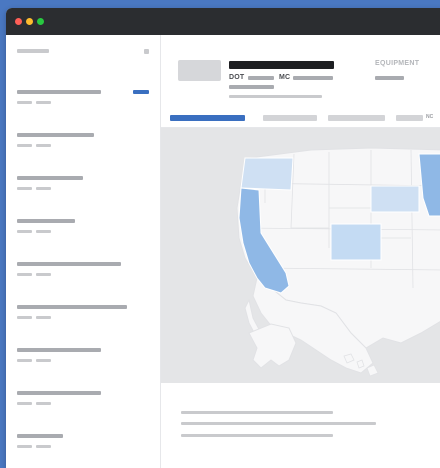 This screenshot has width=440, height=468. What do you see at coordinates (146, 51) in the screenshot?
I see `sidebar-menu-icon` at bounding box center [146, 51].